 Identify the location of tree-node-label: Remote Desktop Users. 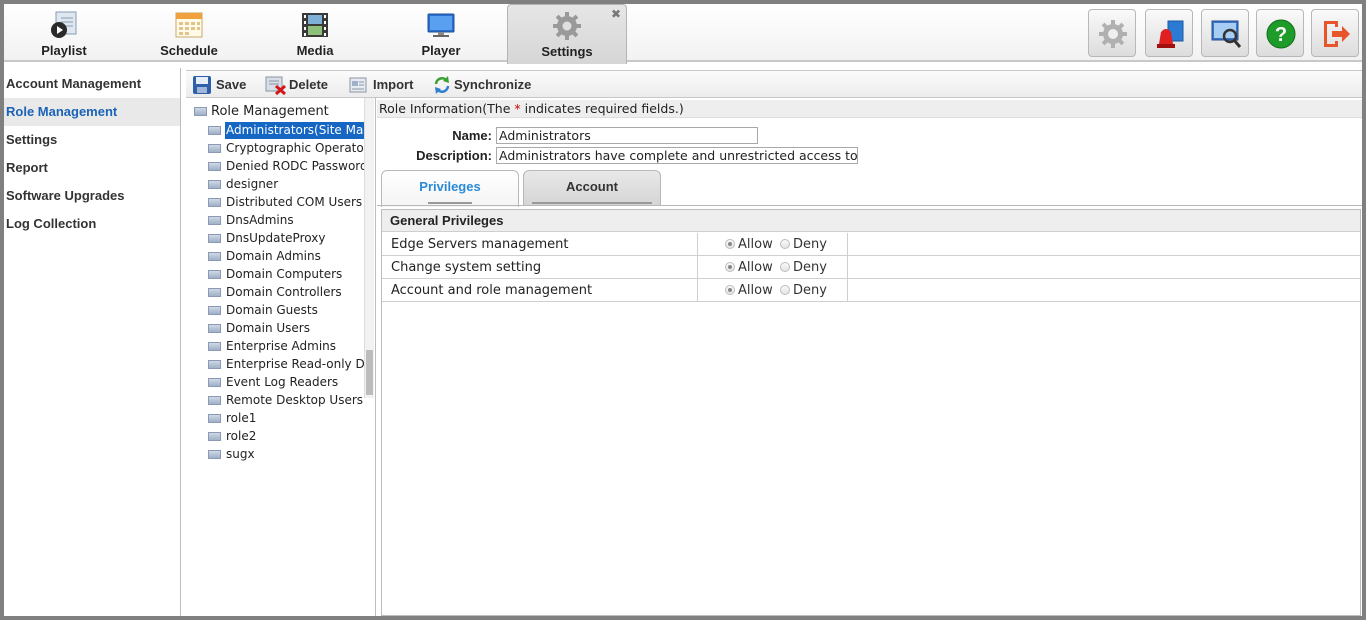
(295, 400).